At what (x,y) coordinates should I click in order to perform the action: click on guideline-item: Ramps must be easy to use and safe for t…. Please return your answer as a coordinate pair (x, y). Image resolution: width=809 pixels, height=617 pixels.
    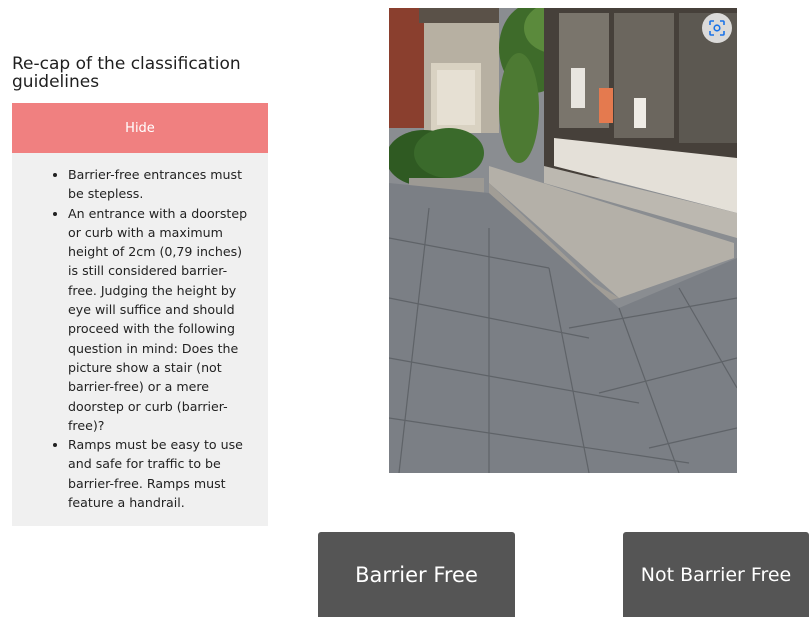
    Looking at the image, I should click on (161, 473).